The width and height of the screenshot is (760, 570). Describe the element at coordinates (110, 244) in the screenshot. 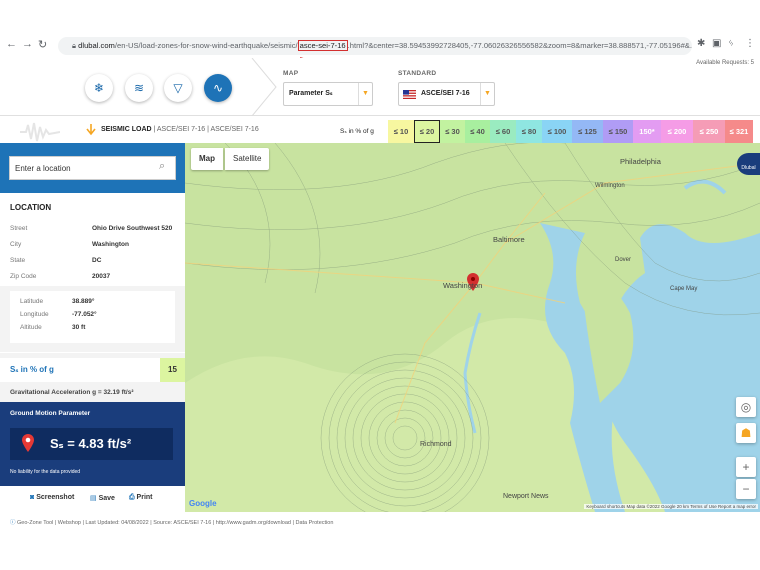

I see `city-value: Washington` at that location.